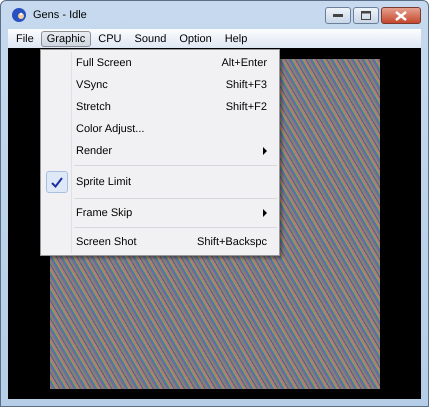 This screenshot has height=407, width=429. Describe the element at coordinates (160, 63) in the screenshot. I see `menu-entry: Full Screen Alt+Enter` at that location.